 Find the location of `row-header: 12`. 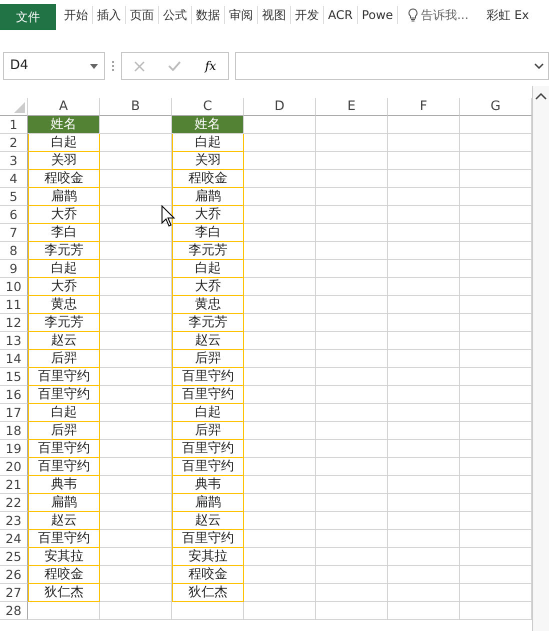

row-header: 12 is located at coordinates (14, 323).